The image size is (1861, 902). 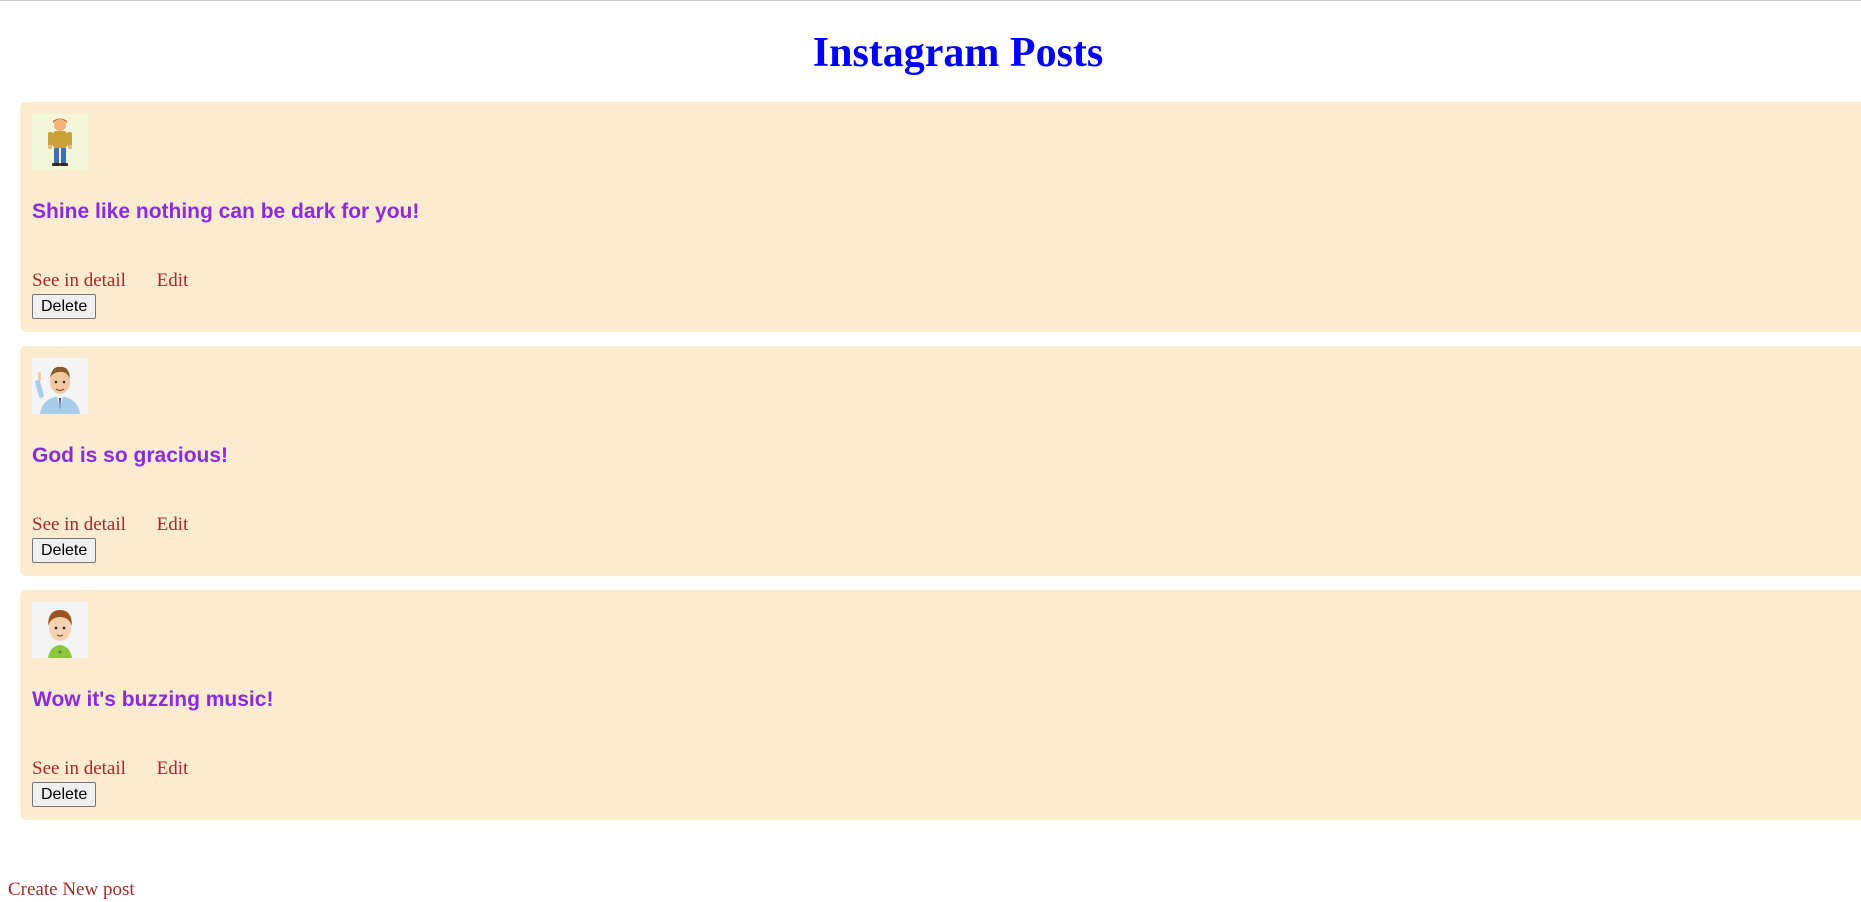 I want to click on cartoon-man-pointing-avatar-icon, so click(x=60, y=386).